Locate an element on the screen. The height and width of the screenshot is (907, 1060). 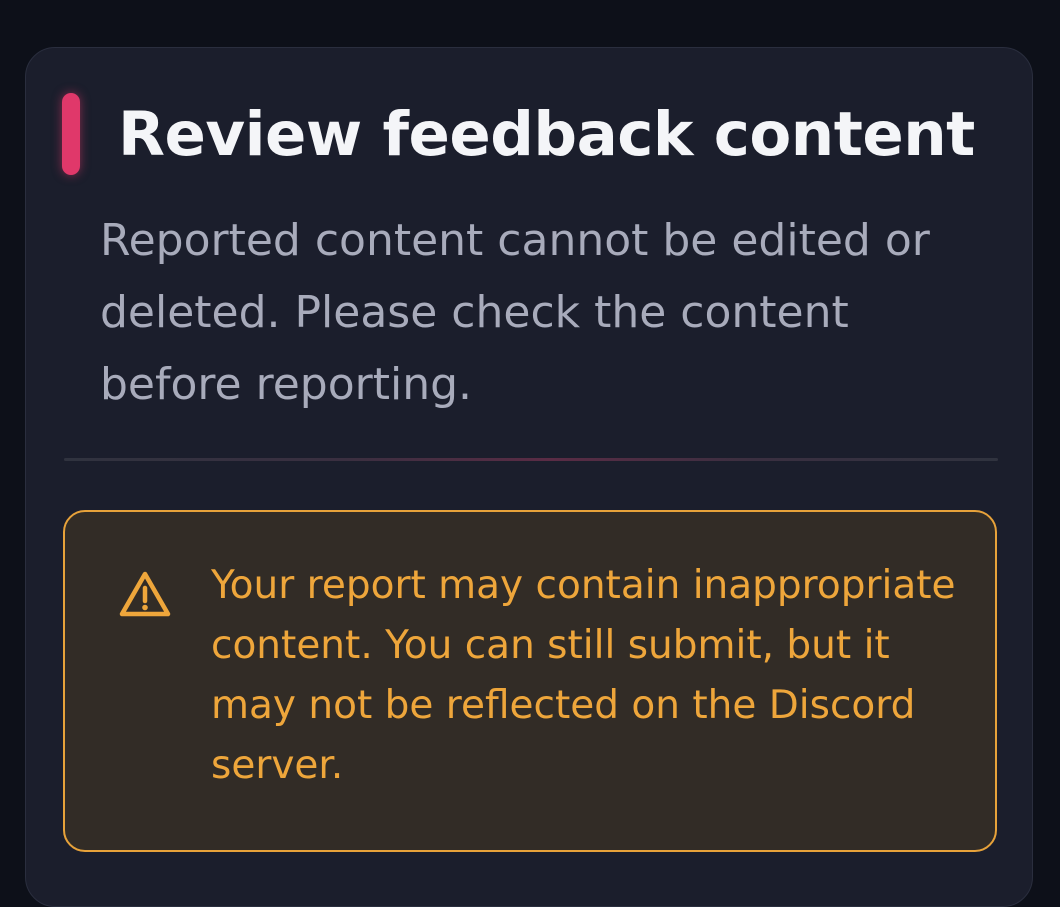
dialog-title: Review feedback content is located at coordinates (546, 134).